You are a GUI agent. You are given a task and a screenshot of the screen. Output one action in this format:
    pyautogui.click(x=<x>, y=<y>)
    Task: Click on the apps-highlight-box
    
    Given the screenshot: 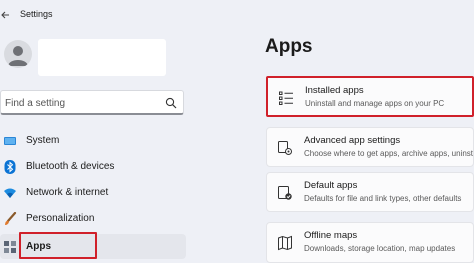 What is the action you would take?
    pyautogui.click(x=58, y=245)
    